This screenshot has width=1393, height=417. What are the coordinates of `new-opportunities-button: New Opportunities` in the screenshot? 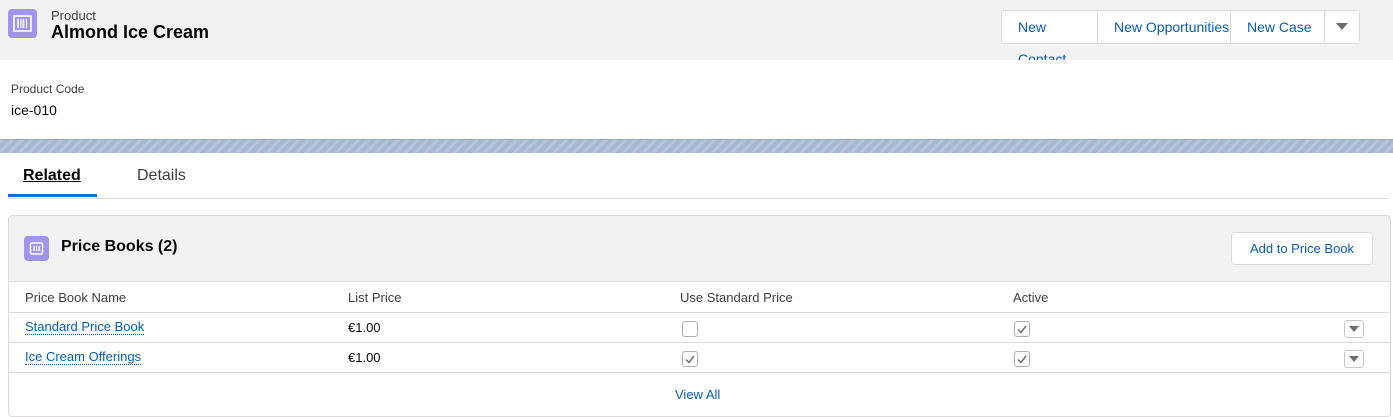 It's located at (1164, 27).